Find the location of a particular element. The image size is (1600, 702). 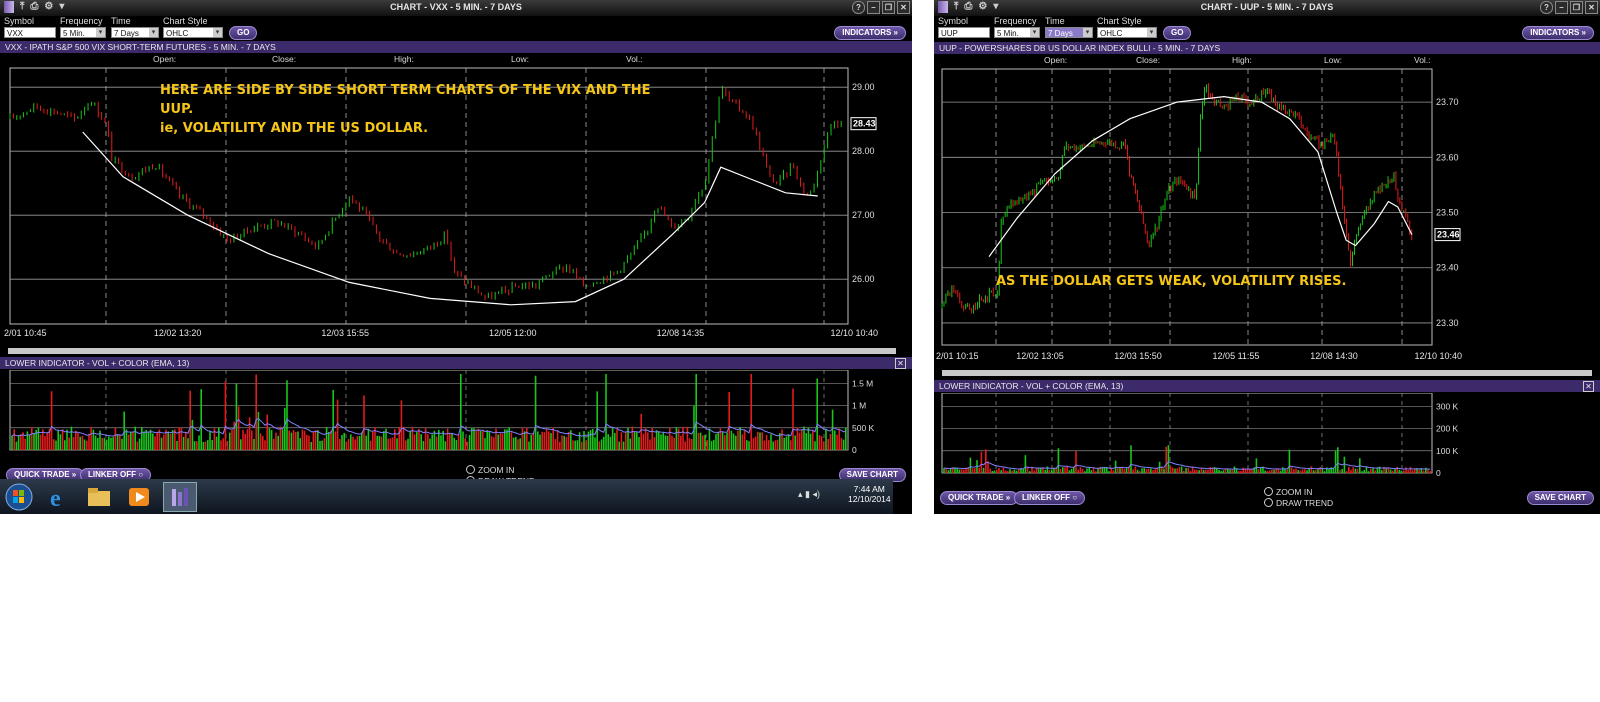

vol-label: Vol.: is located at coordinates (634, 59).